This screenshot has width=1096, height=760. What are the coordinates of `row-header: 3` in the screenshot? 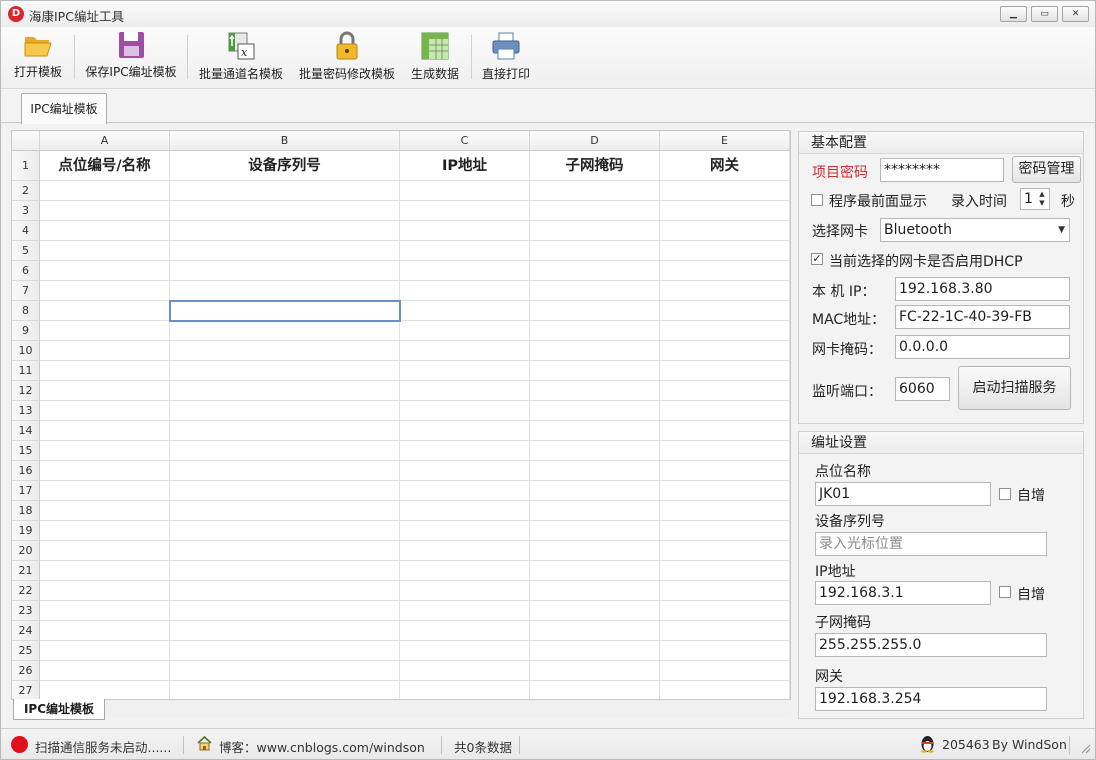 It's located at (26, 211).